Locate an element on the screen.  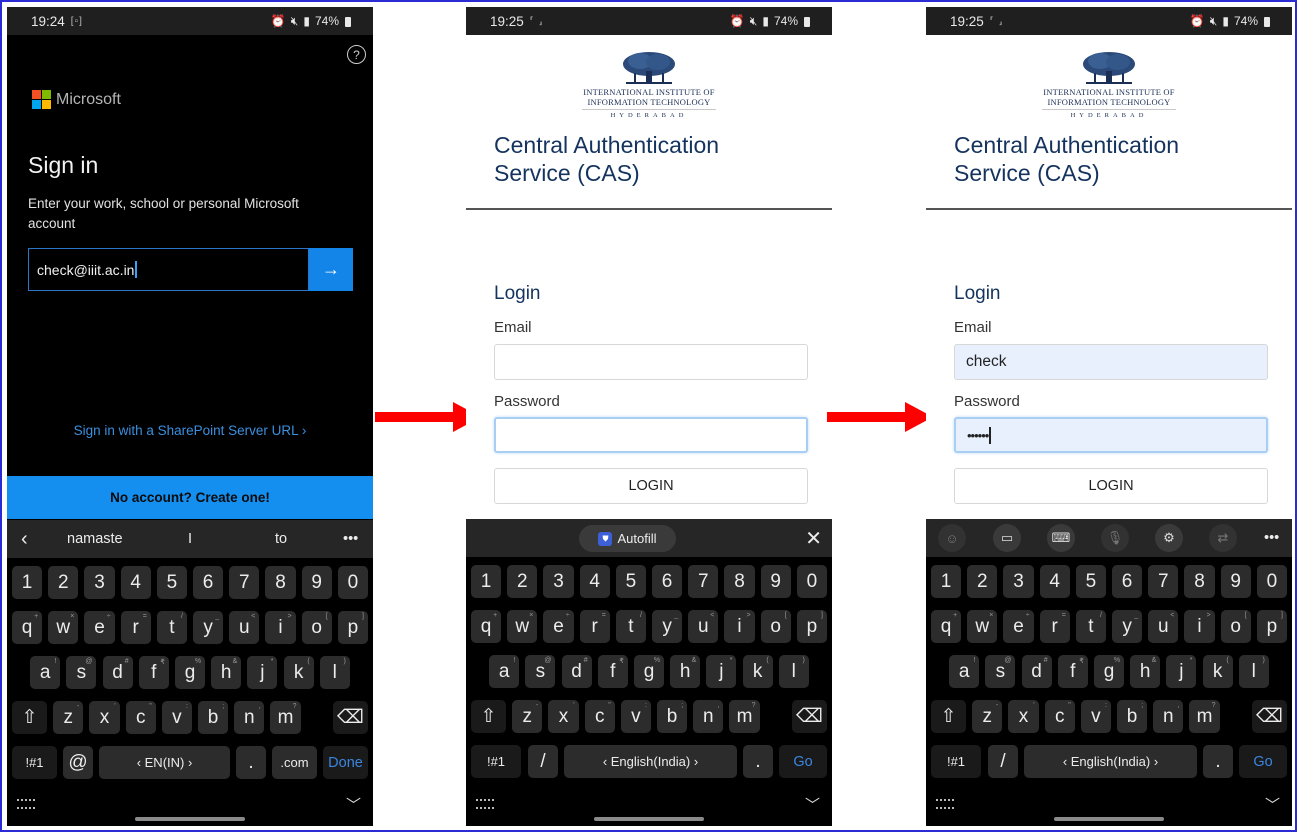
go-key: Go is located at coordinates (1263, 761).